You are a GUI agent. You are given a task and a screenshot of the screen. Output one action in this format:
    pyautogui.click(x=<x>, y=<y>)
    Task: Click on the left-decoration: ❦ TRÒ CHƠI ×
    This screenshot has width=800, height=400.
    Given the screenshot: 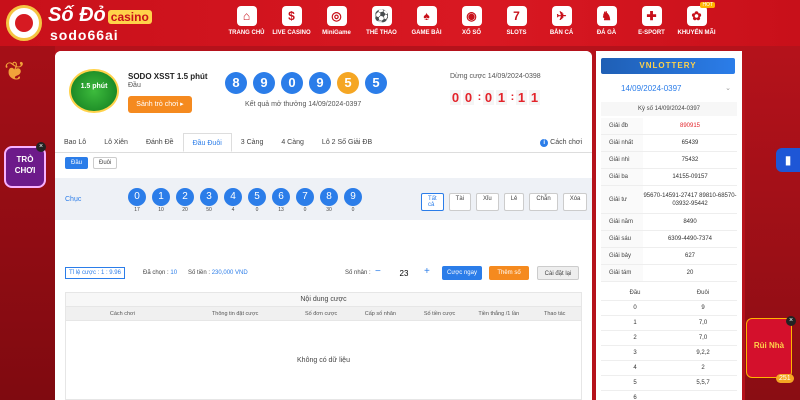 What is the action you would take?
    pyautogui.click(x=27, y=223)
    